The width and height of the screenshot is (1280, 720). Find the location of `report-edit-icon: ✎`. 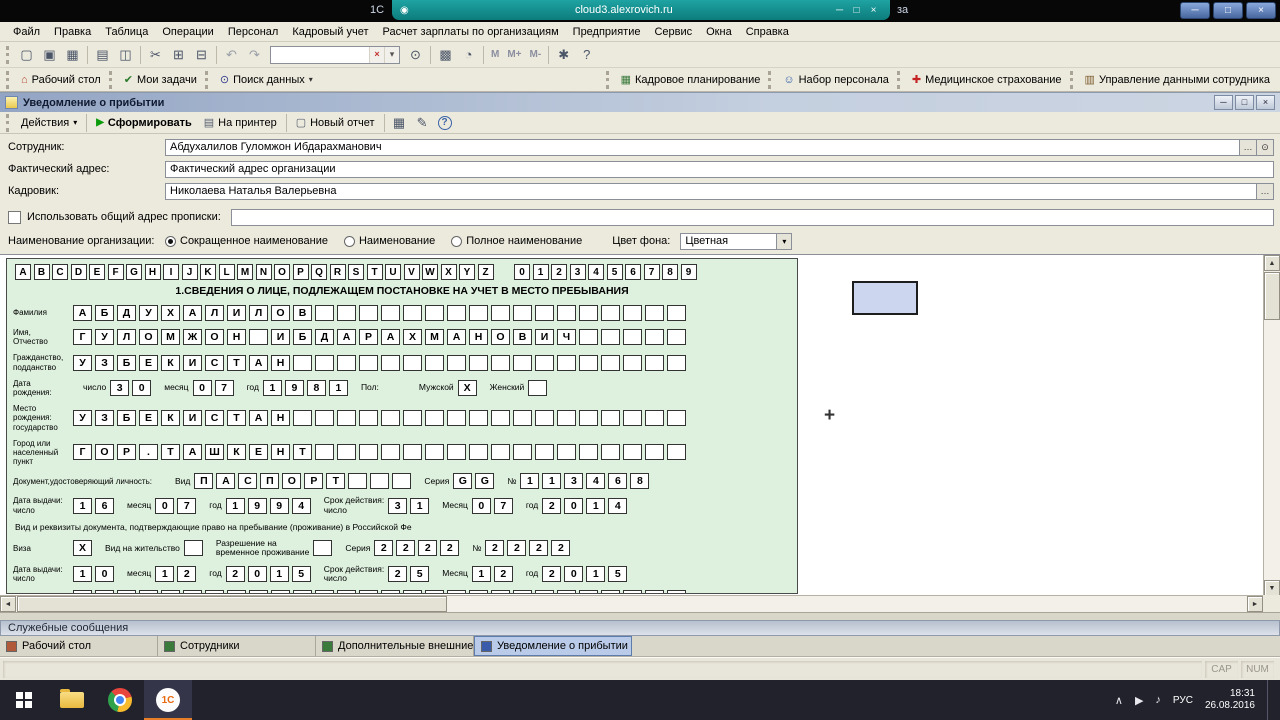

report-edit-icon: ✎ is located at coordinates (422, 122).